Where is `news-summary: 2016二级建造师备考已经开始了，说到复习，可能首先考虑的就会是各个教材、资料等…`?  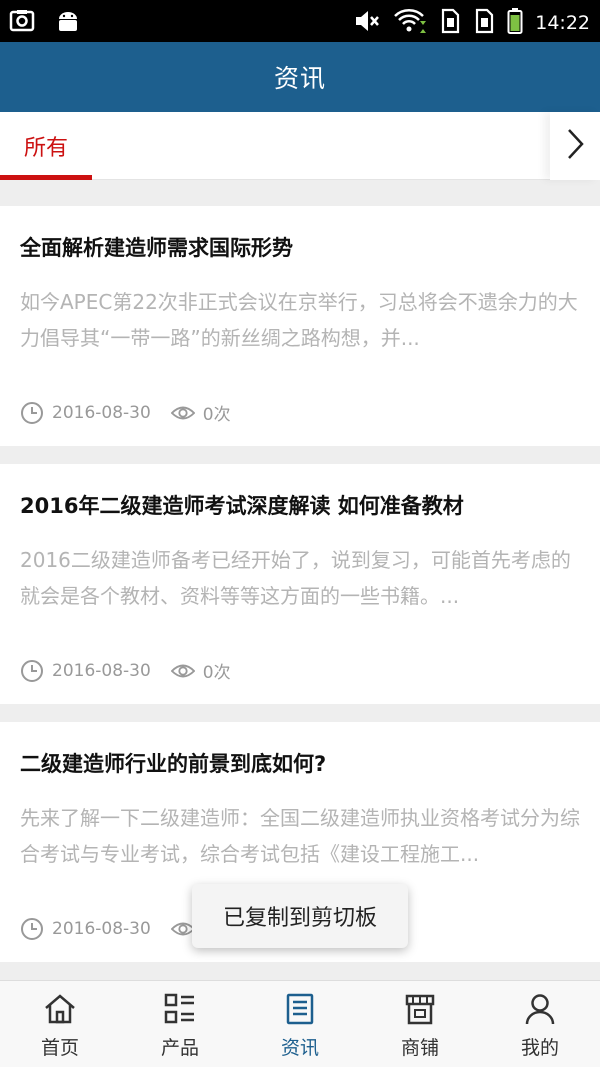 news-summary: 2016二级建造师备考已经开始了，说到复习，可能首先考虑的就会是各个教材、资料等… is located at coordinates (295, 578).